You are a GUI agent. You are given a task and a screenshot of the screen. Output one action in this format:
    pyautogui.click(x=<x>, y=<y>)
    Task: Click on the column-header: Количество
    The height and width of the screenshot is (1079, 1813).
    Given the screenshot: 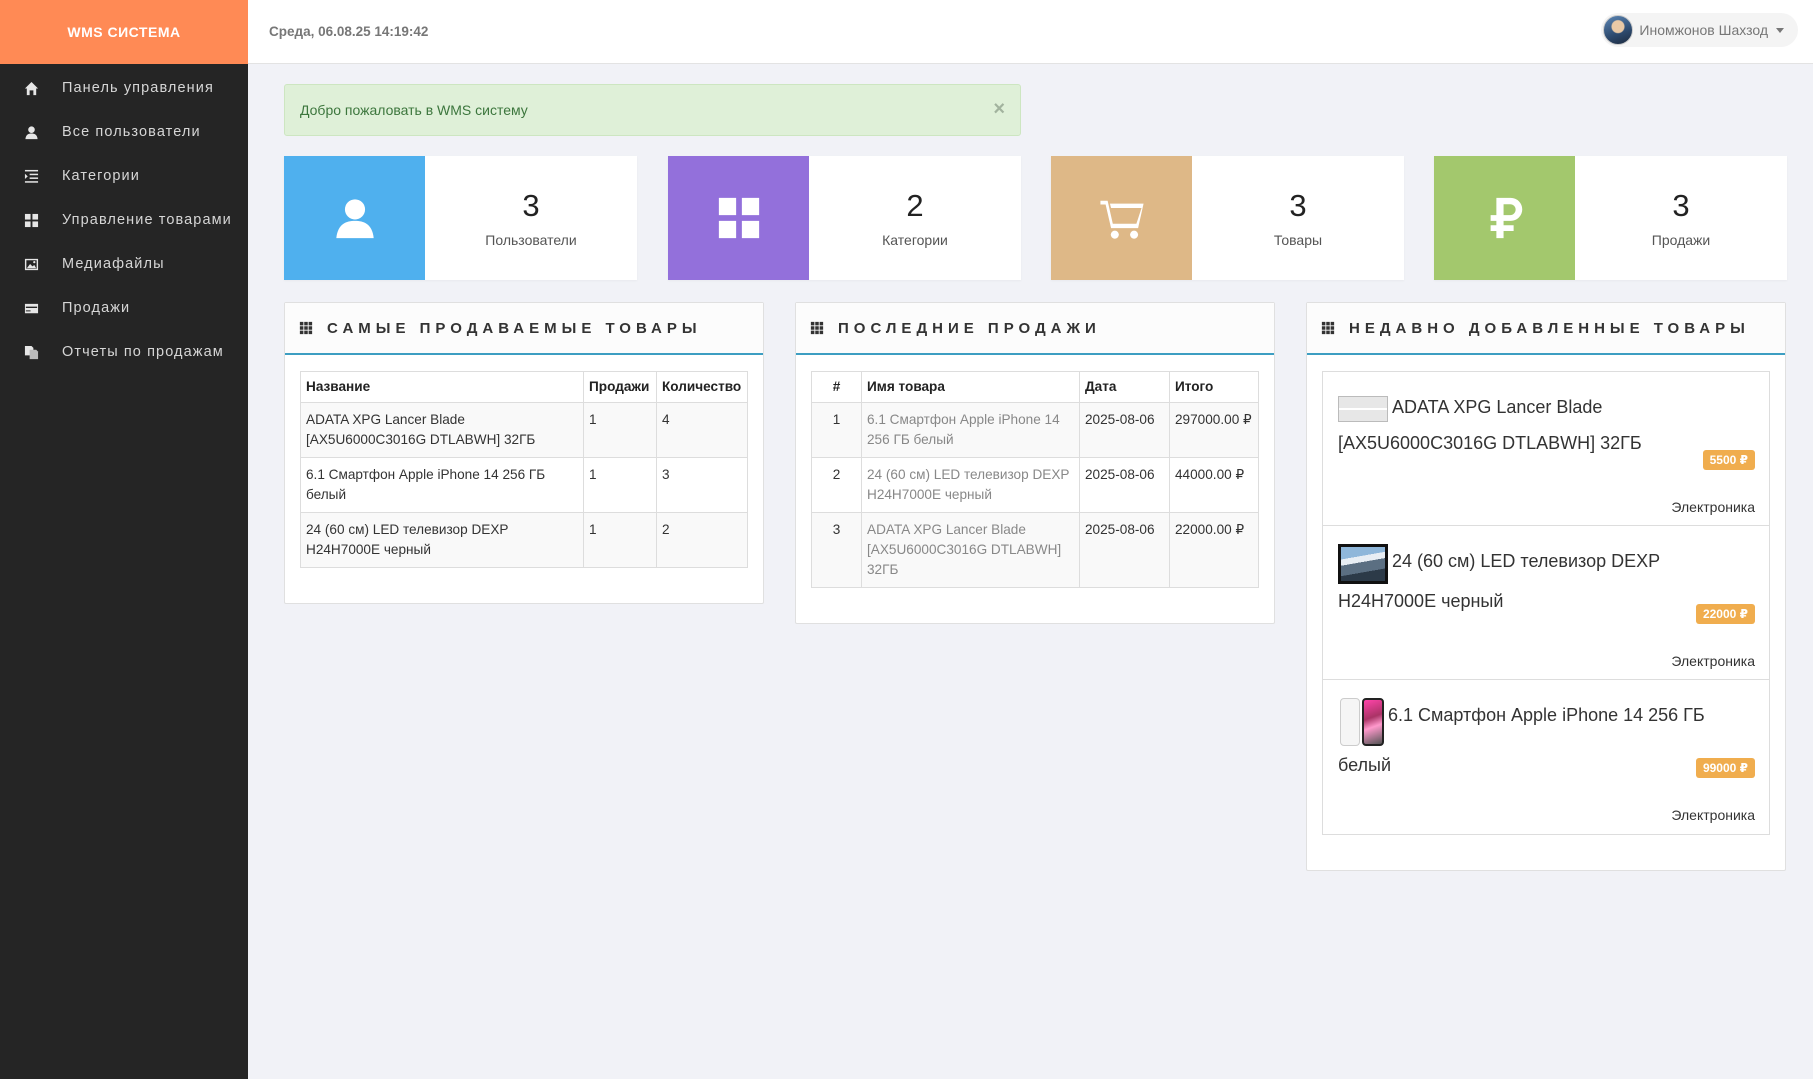 What is the action you would take?
    pyautogui.click(x=702, y=387)
    